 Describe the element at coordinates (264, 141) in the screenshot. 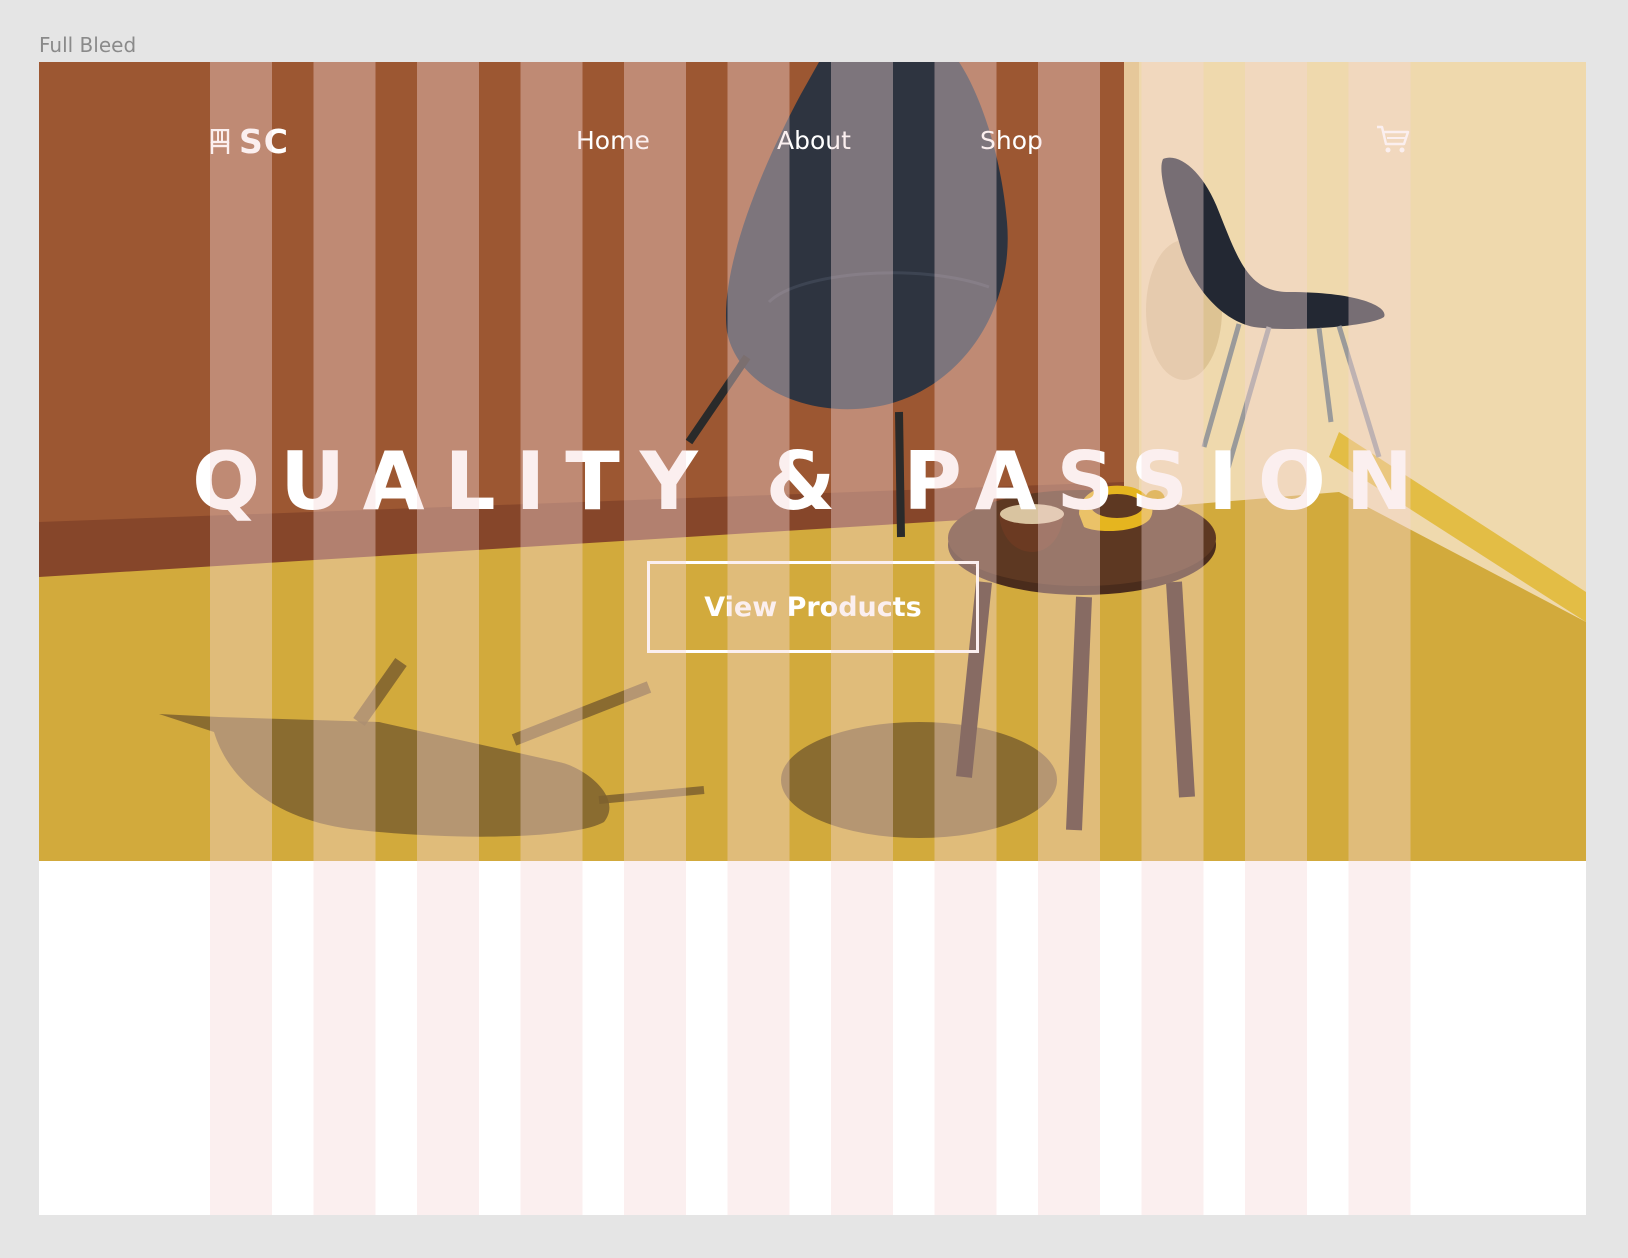

I see `logo-text: SC` at that location.